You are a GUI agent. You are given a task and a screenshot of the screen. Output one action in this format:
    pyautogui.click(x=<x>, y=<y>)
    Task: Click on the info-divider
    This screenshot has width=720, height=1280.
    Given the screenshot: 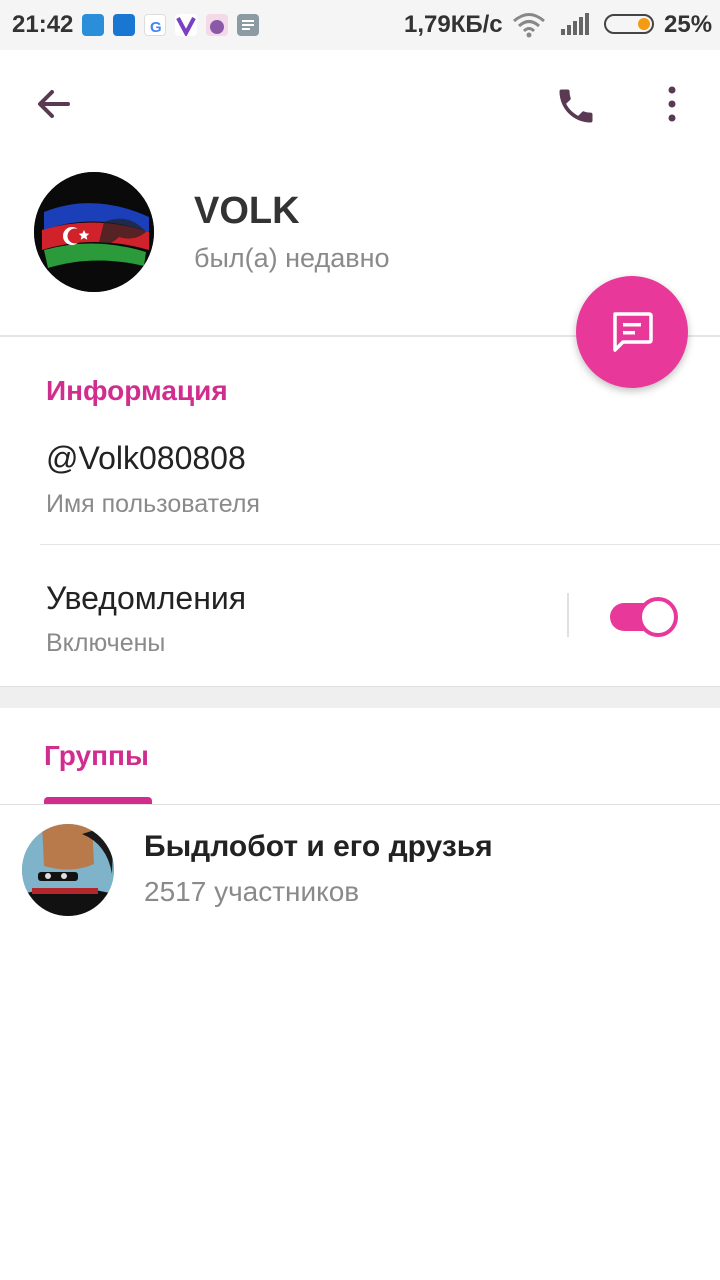 What is the action you would take?
    pyautogui.click(x=380, y=544)
    